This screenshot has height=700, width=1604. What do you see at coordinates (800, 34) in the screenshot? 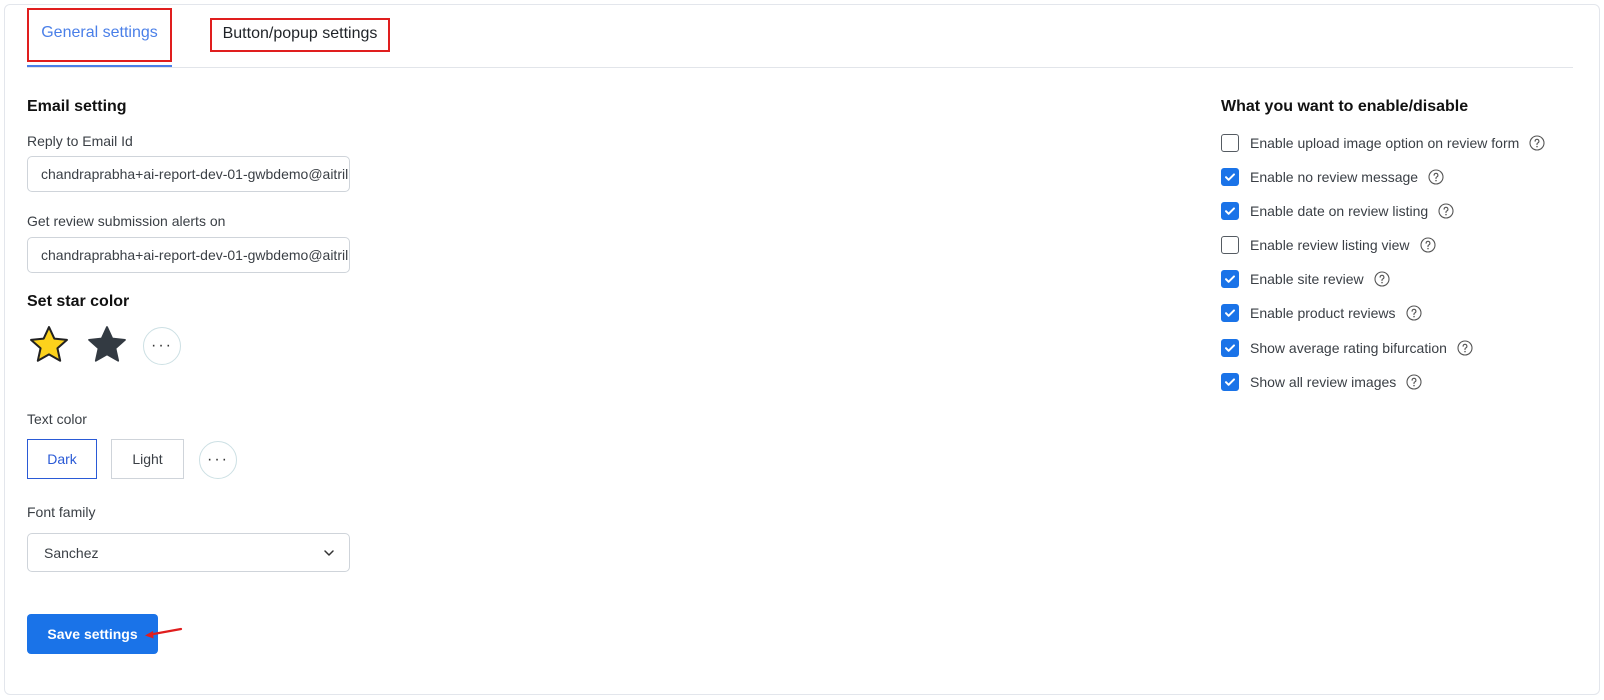
I see `tab-bar: General settings Button/popup settings` at bounding box center [800, 34].